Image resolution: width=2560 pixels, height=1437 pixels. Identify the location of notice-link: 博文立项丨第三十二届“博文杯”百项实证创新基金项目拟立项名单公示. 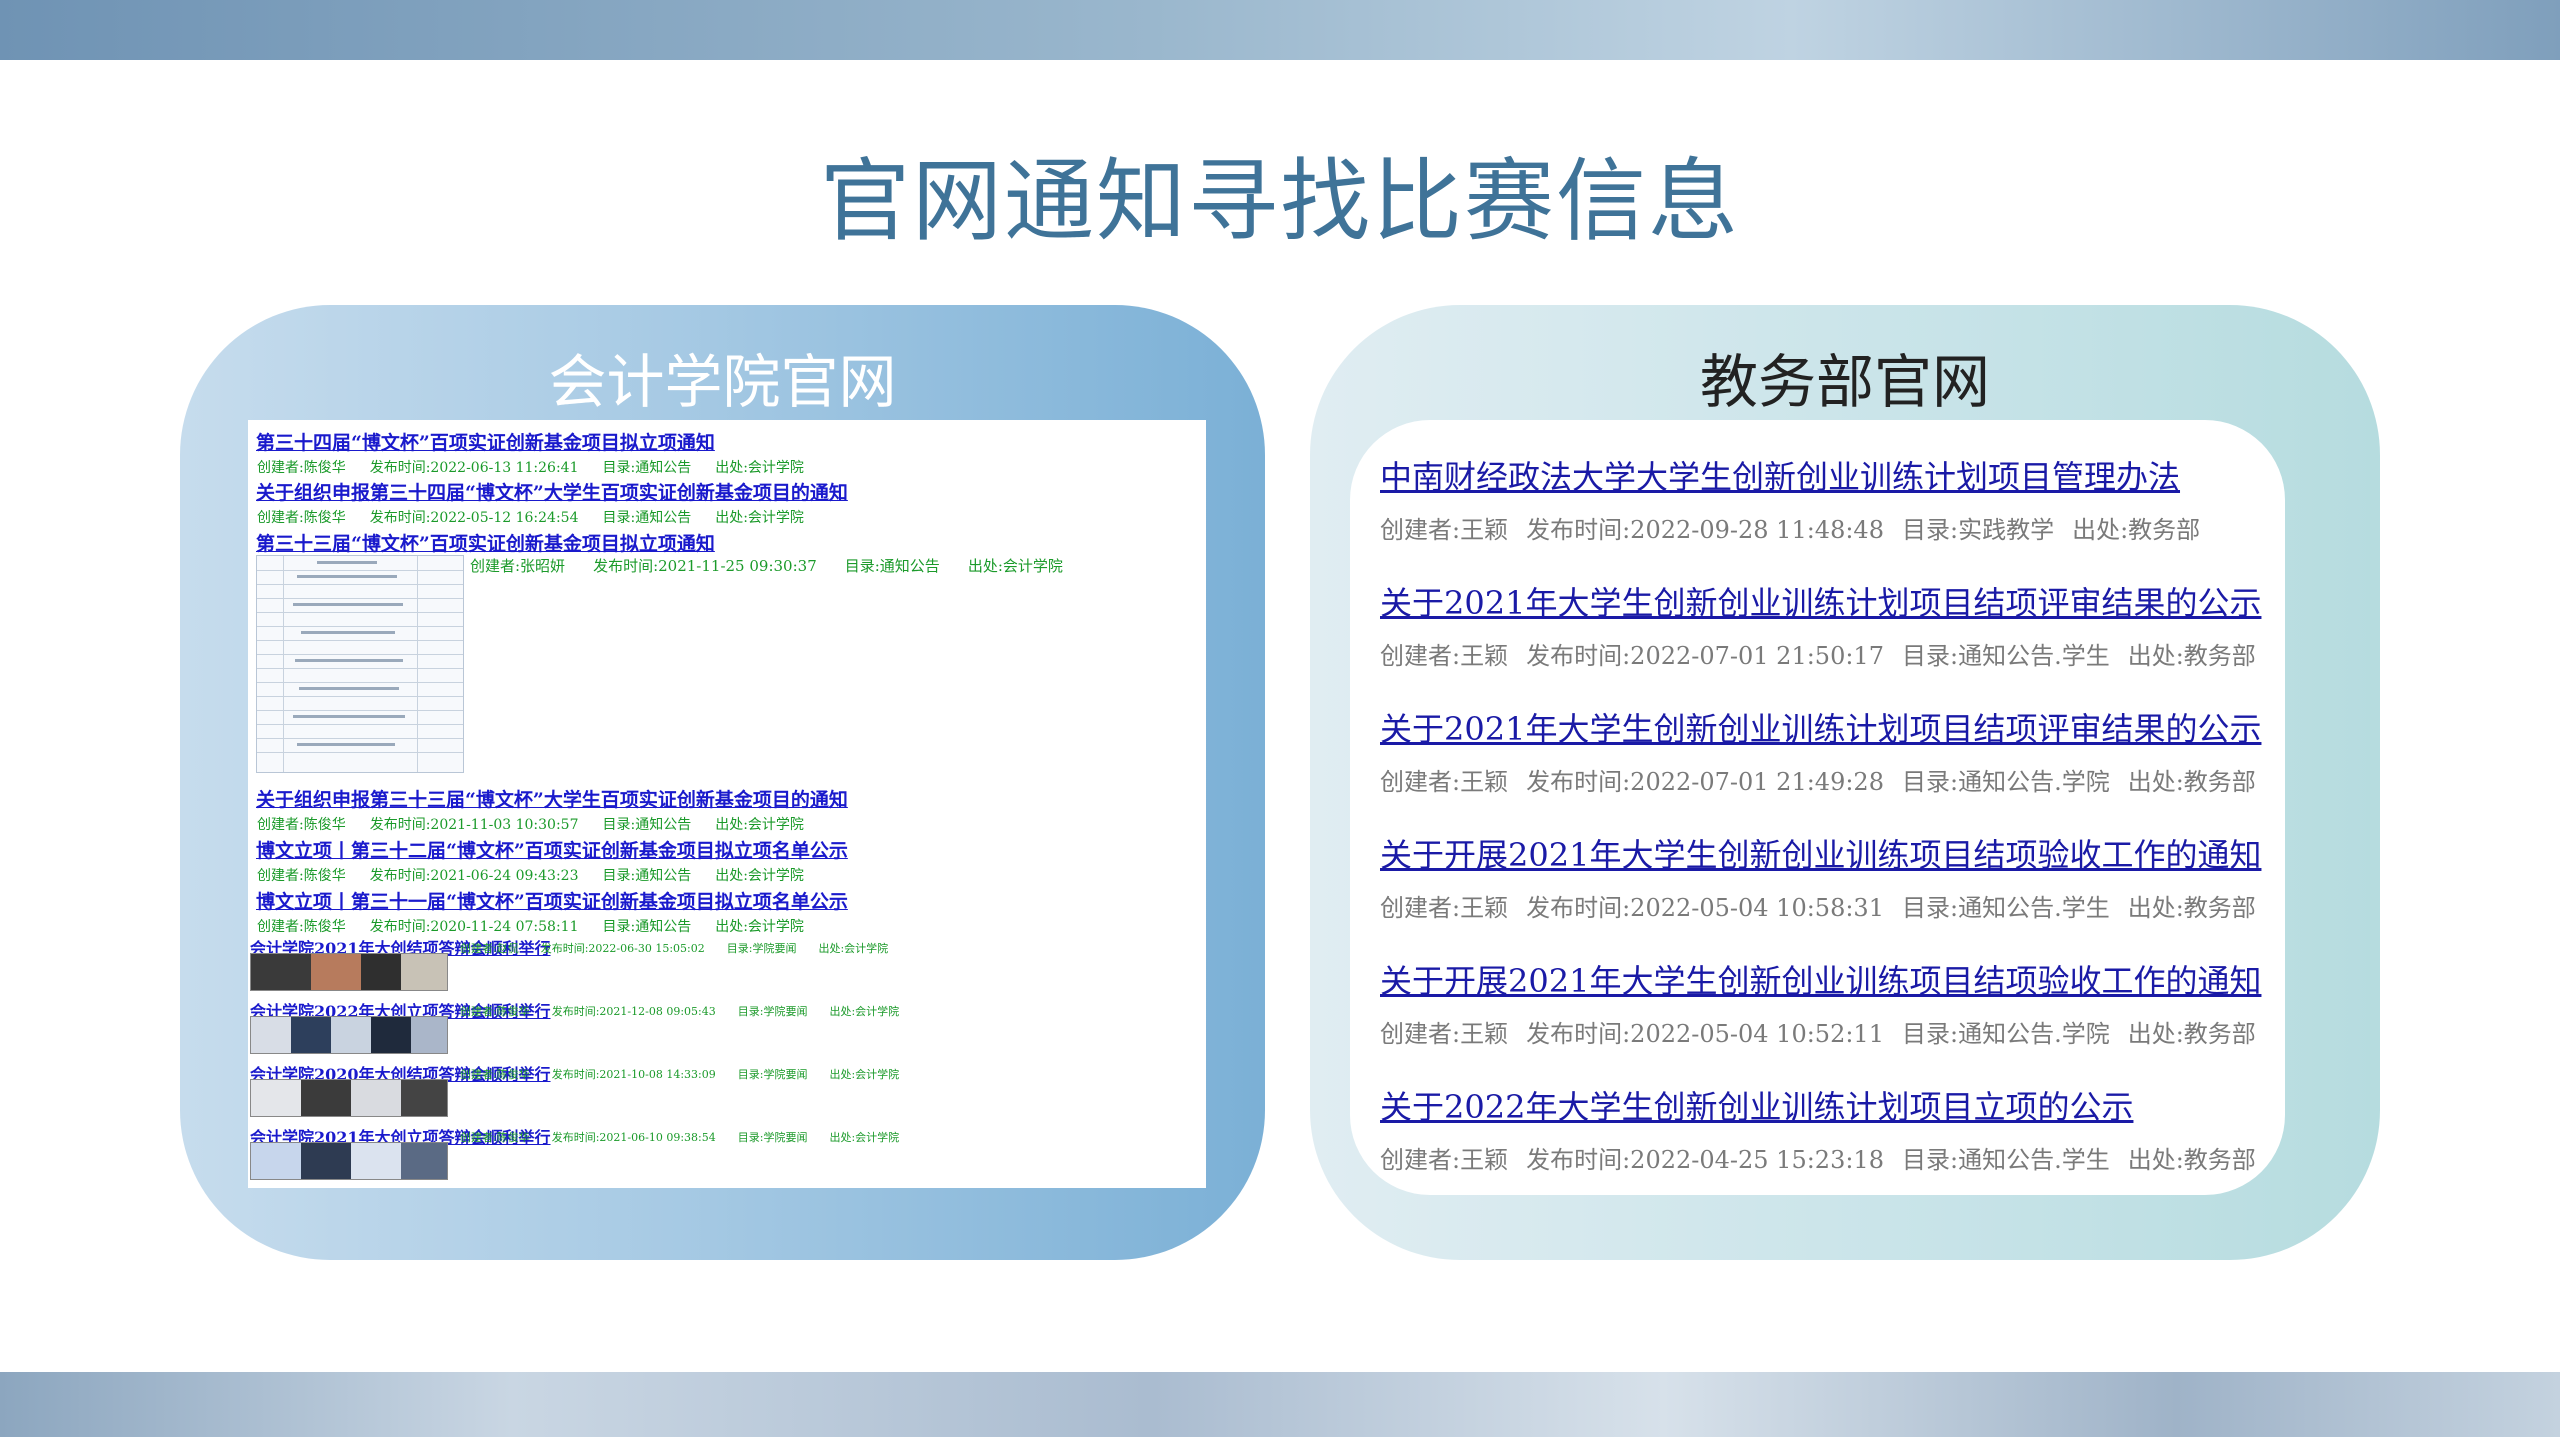
(552, 849).